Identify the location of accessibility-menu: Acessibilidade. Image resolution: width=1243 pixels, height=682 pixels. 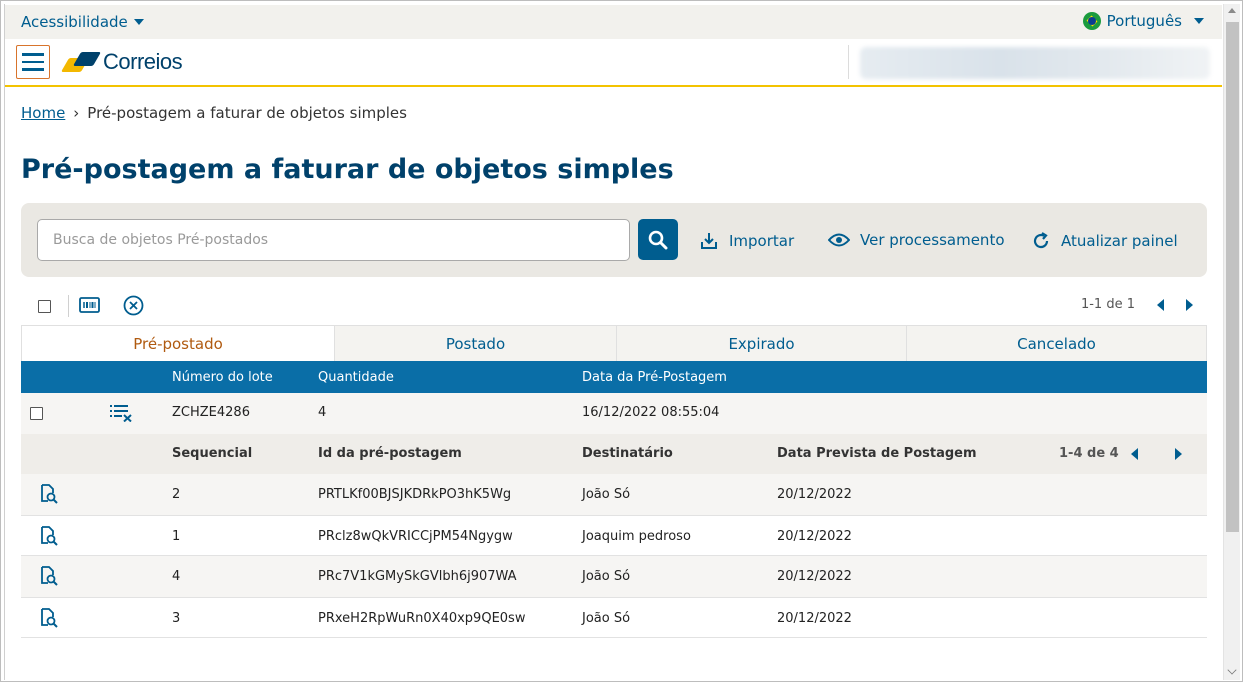
(82, 22).